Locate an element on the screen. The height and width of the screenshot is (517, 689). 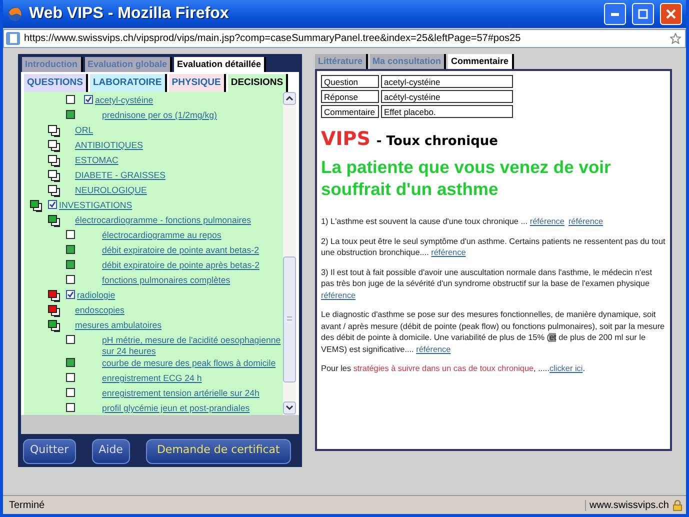
paragraph: 3) Il est tout à fait possible d'avoir une auscultation normale dans l'asthme, le médecin n'est pas très bon juge de la sévérité d'un syndrome obstructif sur la base de l'examen physique référence is located at coordinates (487, 283).